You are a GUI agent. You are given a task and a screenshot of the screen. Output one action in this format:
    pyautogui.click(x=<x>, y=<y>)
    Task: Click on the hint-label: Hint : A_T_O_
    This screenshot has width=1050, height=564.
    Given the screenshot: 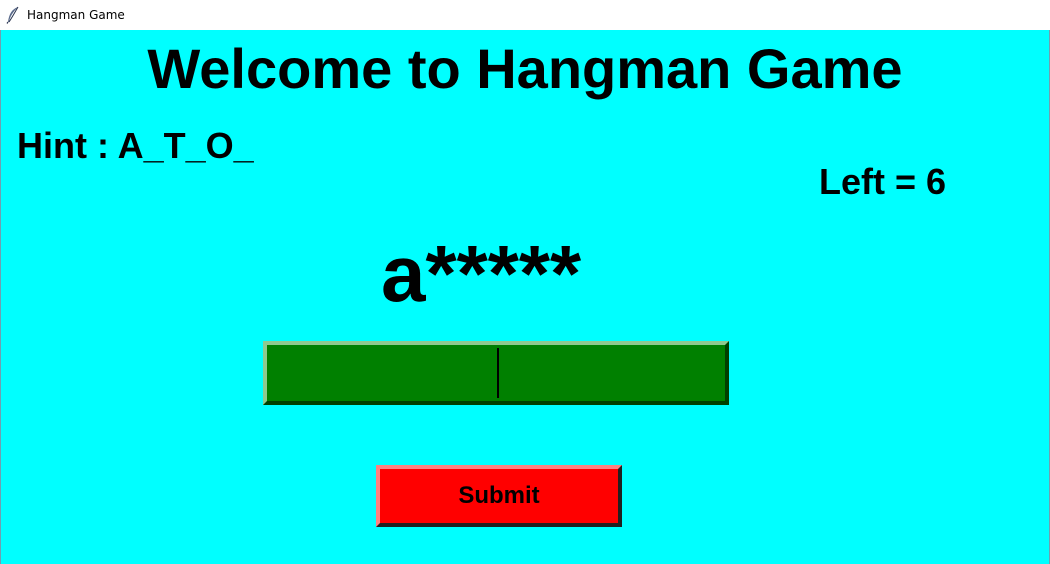 What is the action you would take?
    pyautogui.click(x=135, y=145)
    